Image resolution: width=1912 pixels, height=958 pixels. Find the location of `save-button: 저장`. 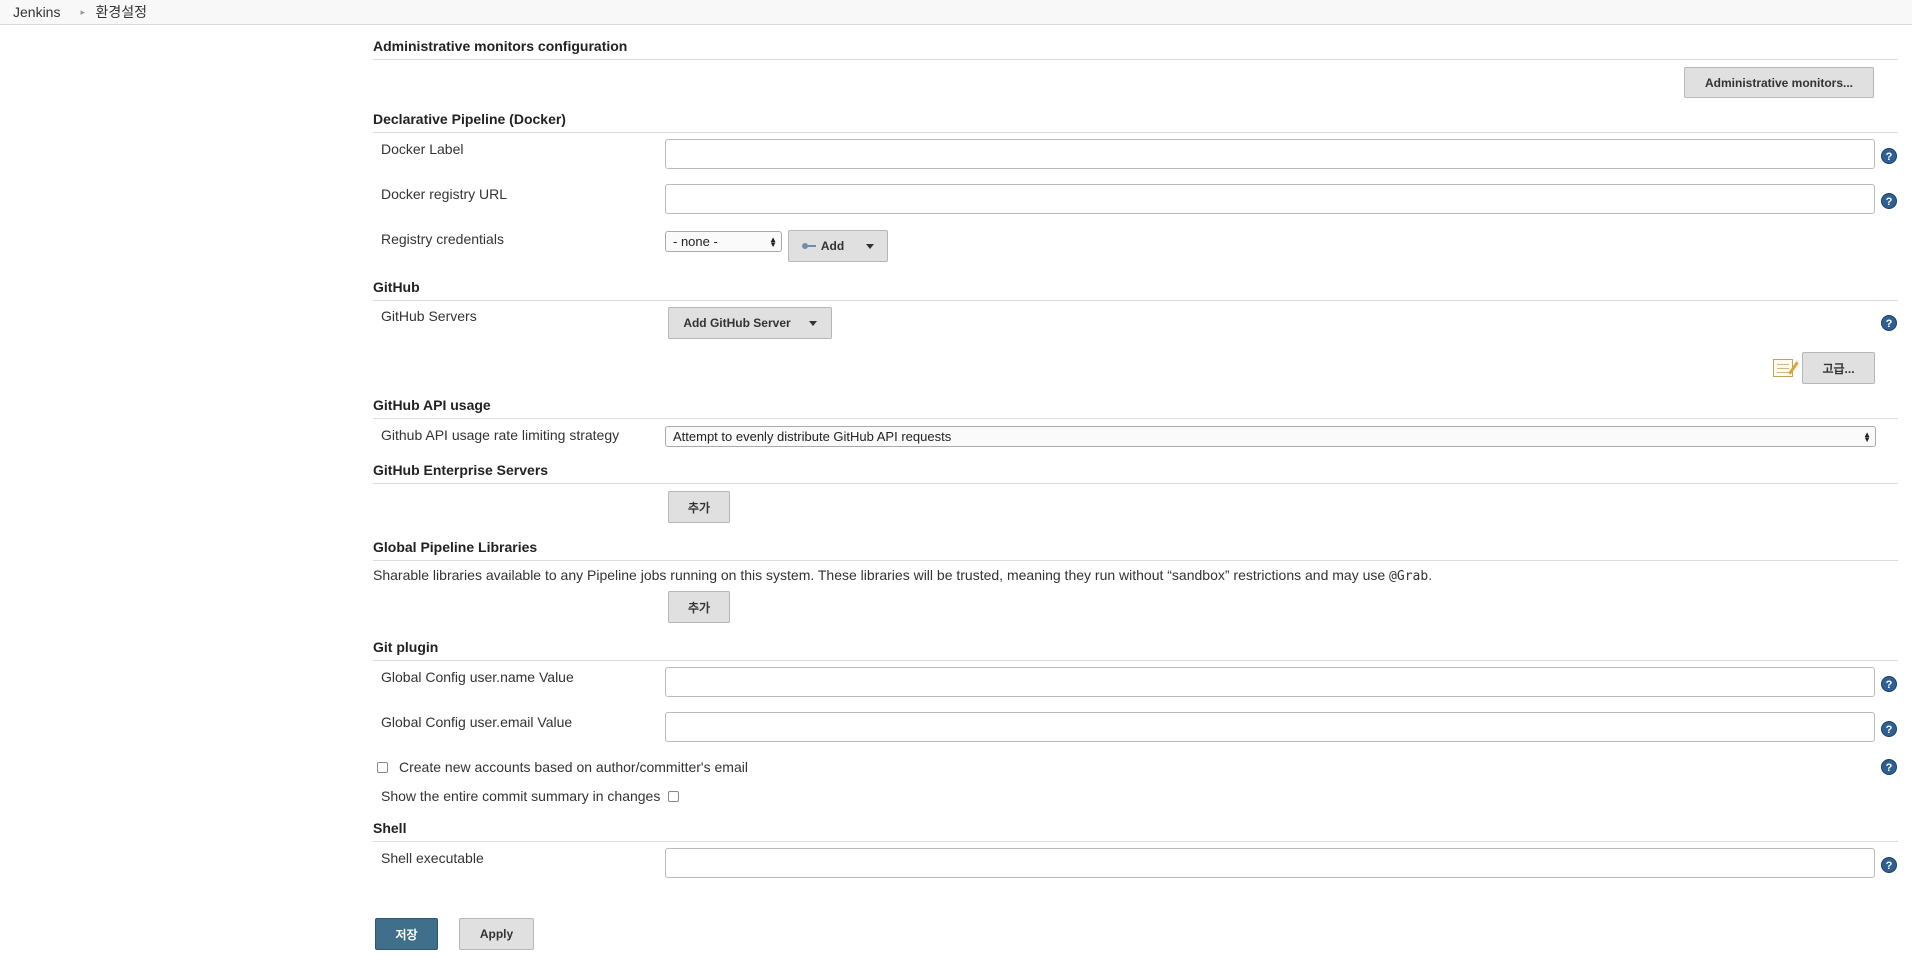

save-button: 저장 is located at coordinates (406, 934).